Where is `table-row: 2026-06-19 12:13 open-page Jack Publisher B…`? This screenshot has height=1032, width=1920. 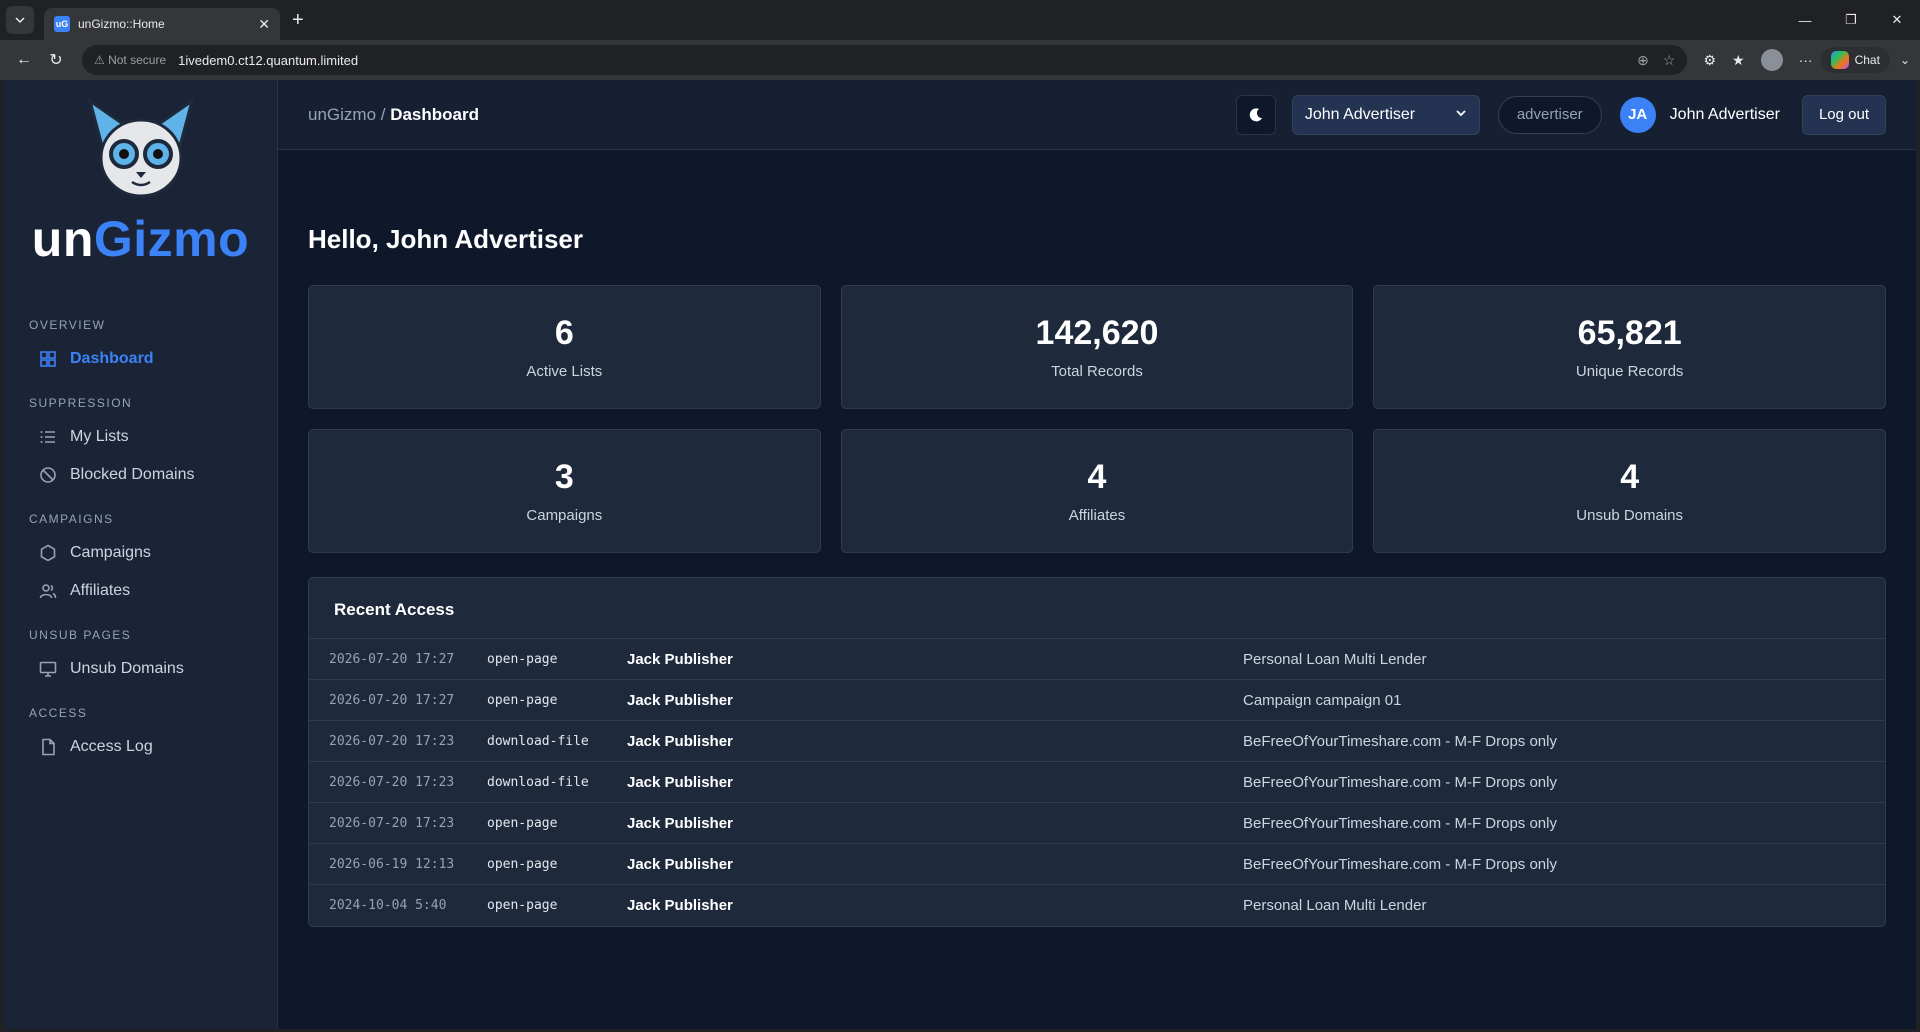
table-row: 2026-06-19 12:13 open-page Jack Publisher B… is located at coordinates (1097, 864).